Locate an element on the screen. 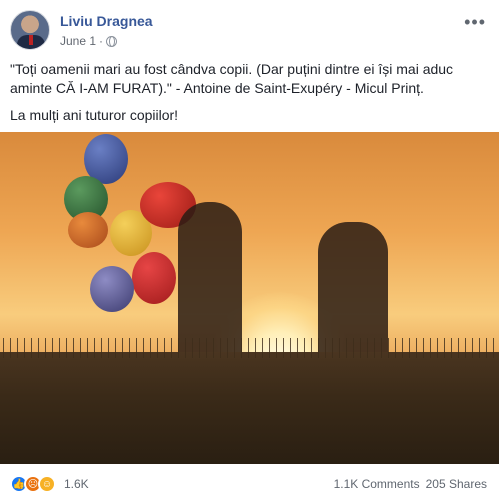 The height and width of the screenshot is (501, 499). post-date: June 1 is located at coordinates (78, 41).